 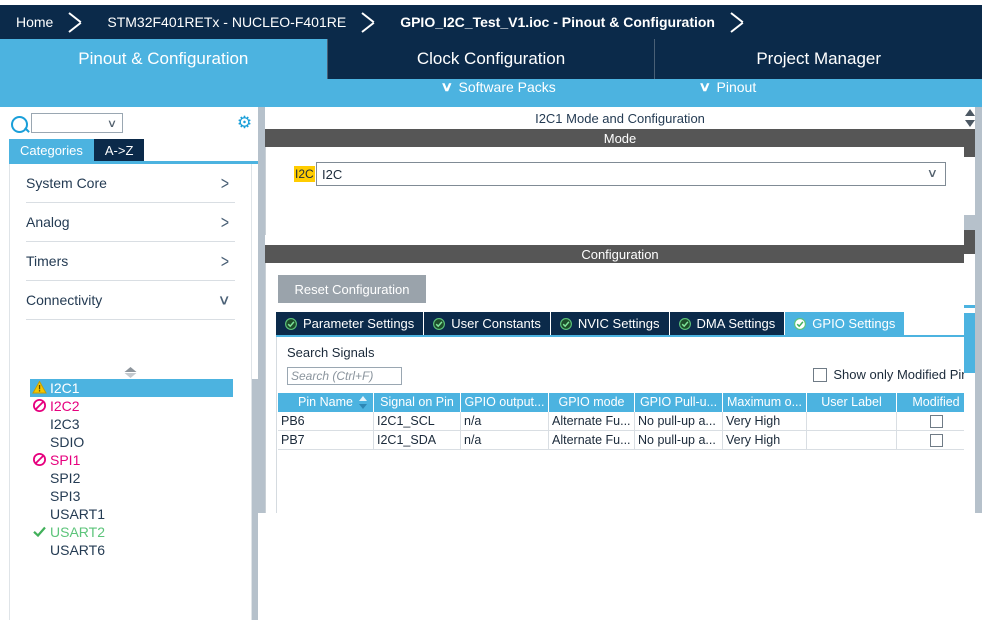 What do you see at coordinates (130, 496) in the screenshot?
I see `list-item: SPI3` at bounding box center [130, 496].